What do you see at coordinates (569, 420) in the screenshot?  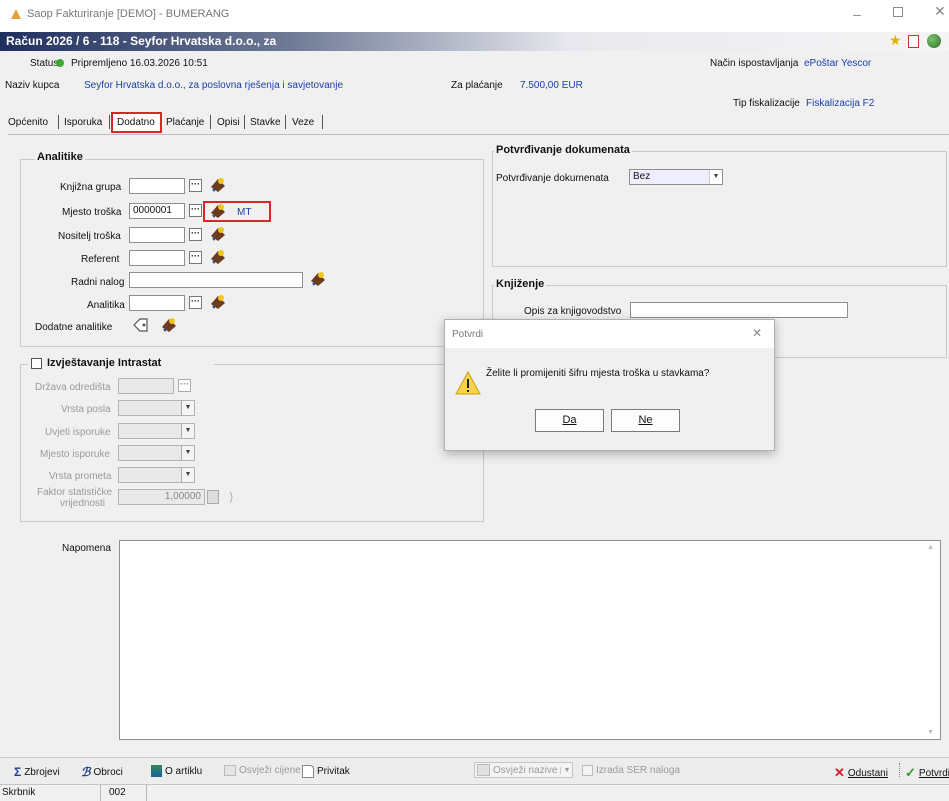 I see `dialog-yes-button: Da` at bounding box center [569, 420].